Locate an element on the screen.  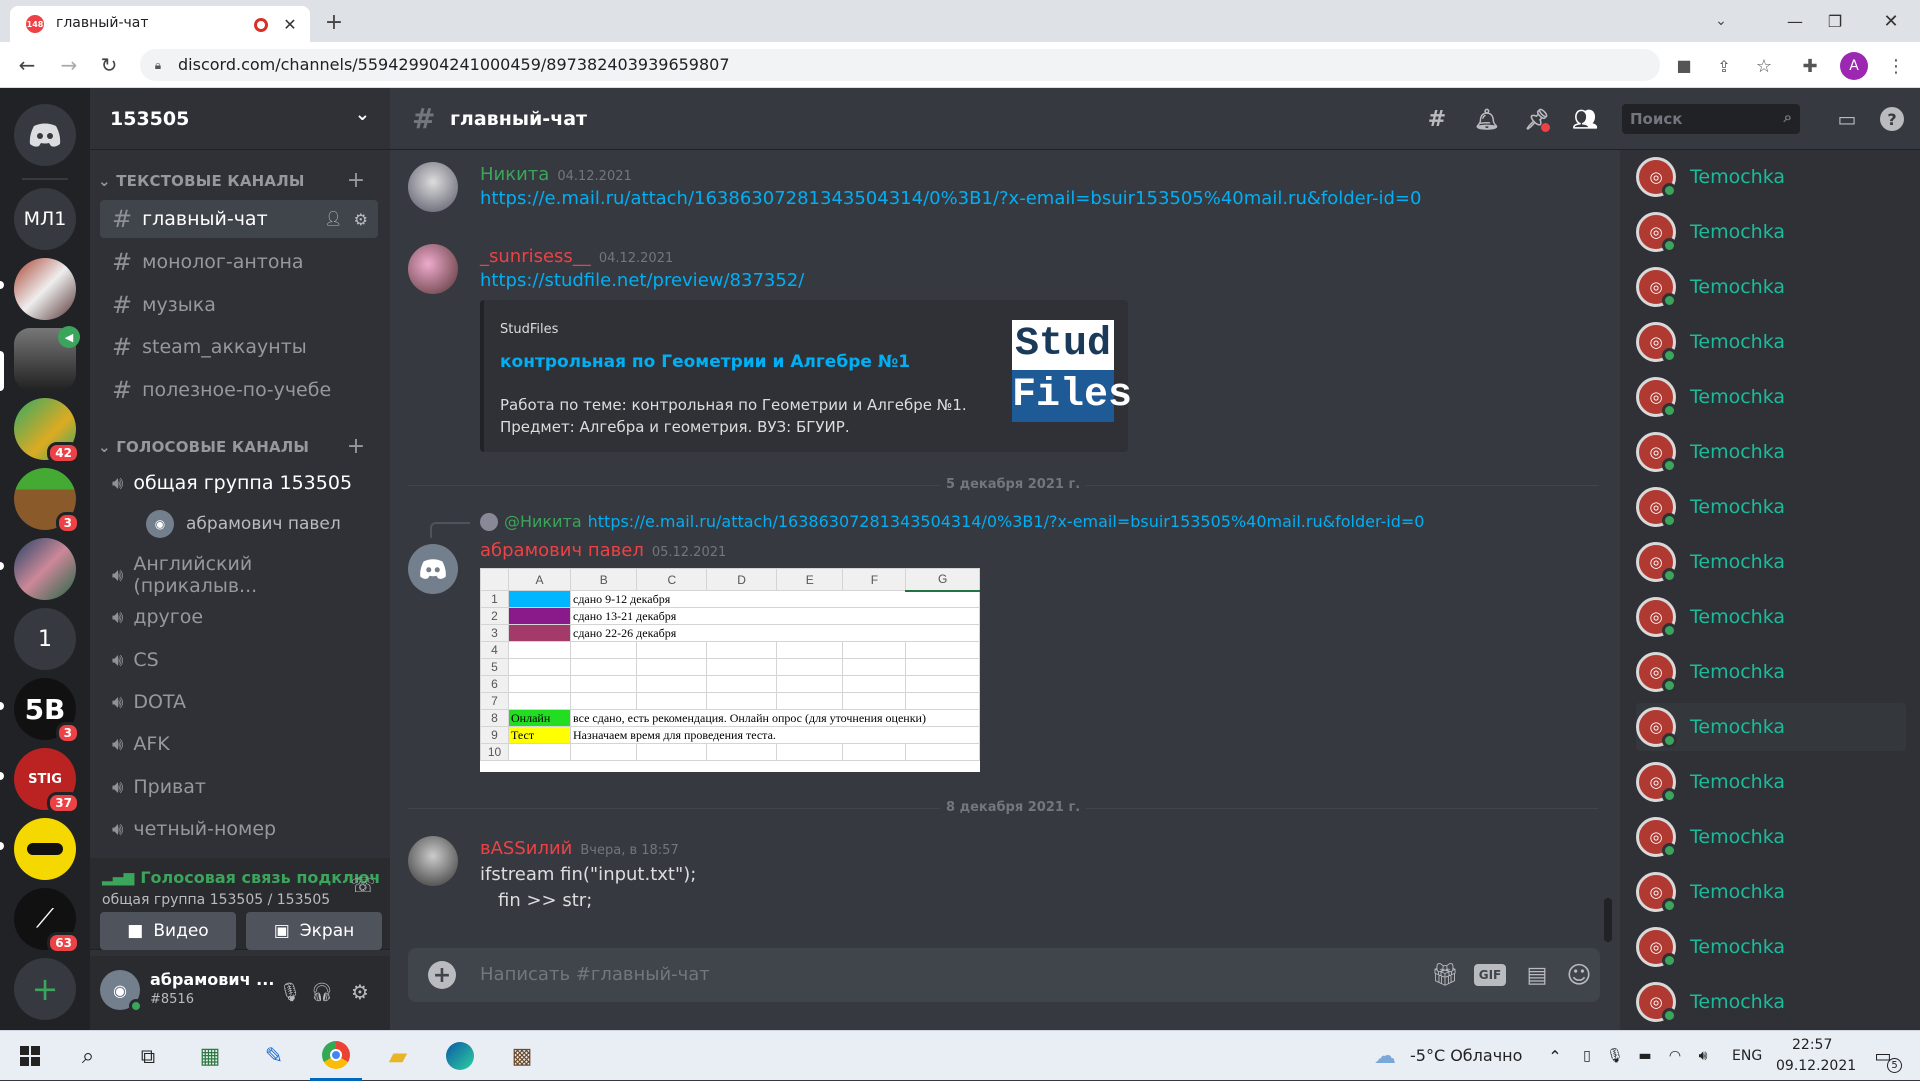
server-yellow-face is located at coordinates (45, 849).